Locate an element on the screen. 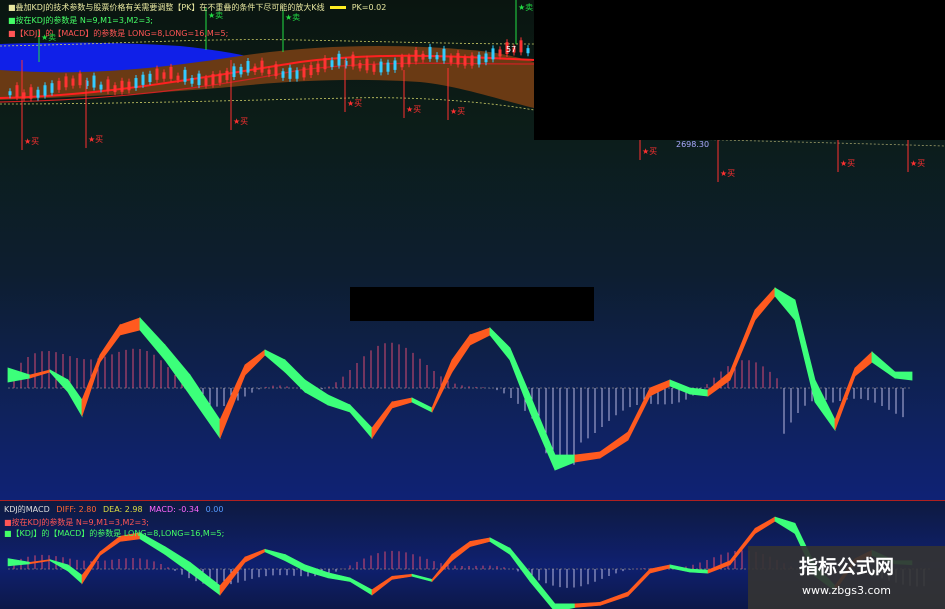 The width and height of the screenshot is (945, 609). blank-region is located at coordinates (472, 304).